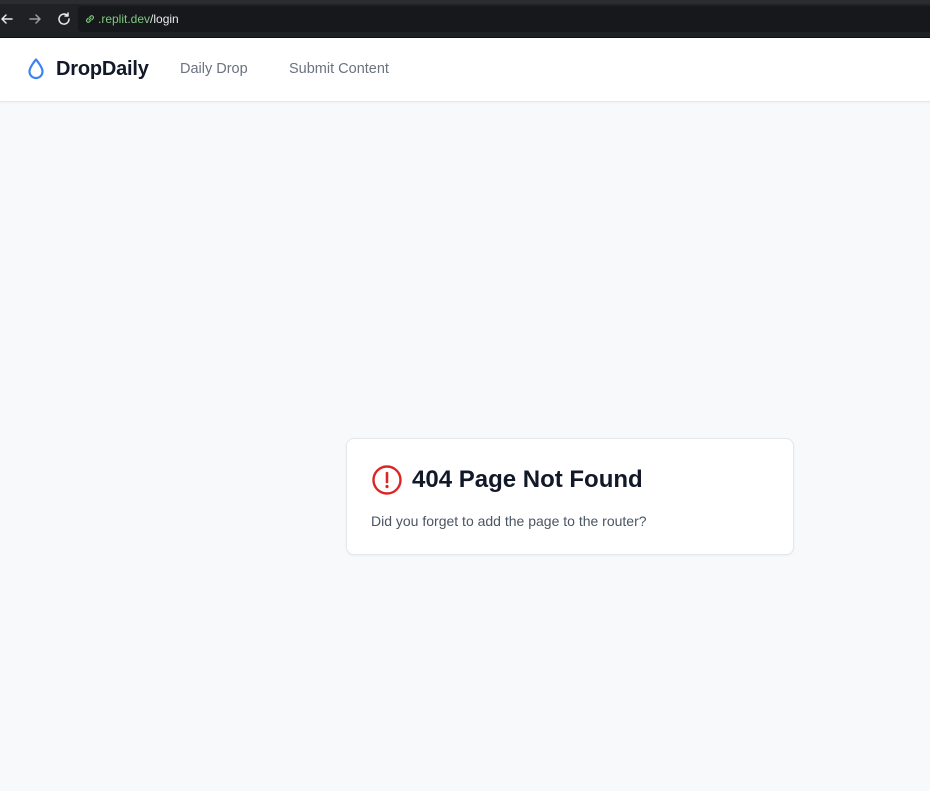 The height and width of the screenshot is (791, 930). I want to click on arrow-right-icon, so click(35, 19).